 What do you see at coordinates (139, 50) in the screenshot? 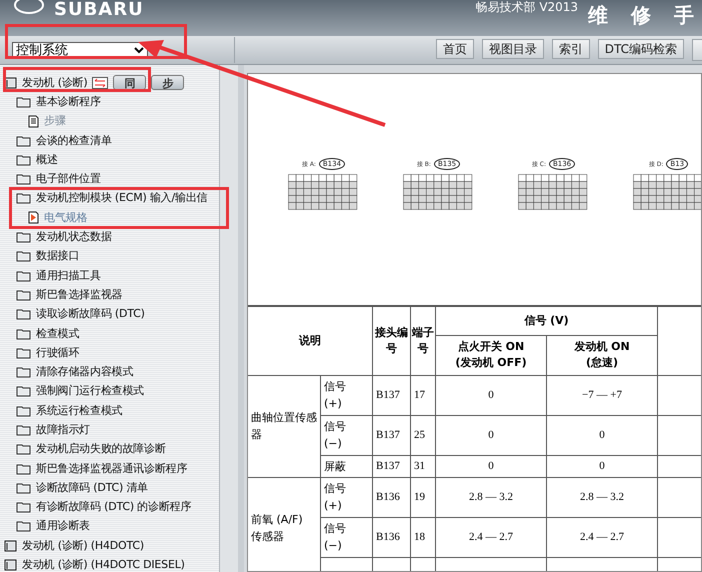
I see `chevron-down-icon` at bounding box center [139, 50].